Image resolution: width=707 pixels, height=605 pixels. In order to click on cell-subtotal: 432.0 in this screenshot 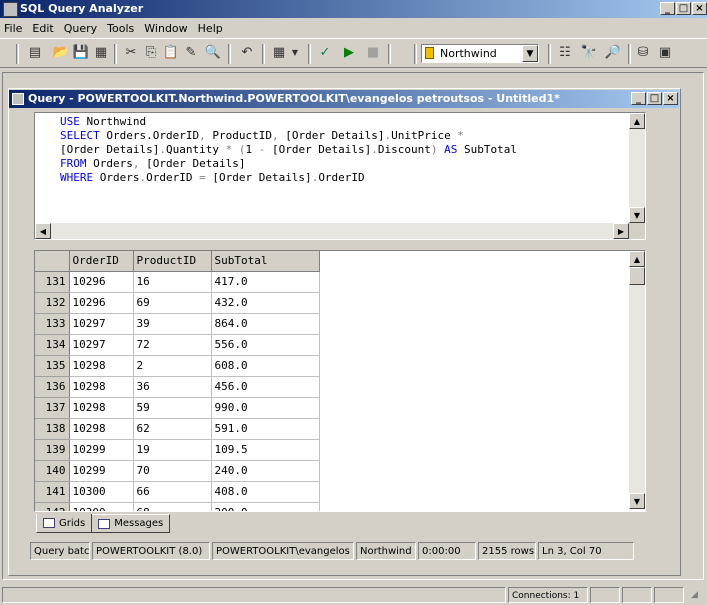, I will do `click(265, 303)`.